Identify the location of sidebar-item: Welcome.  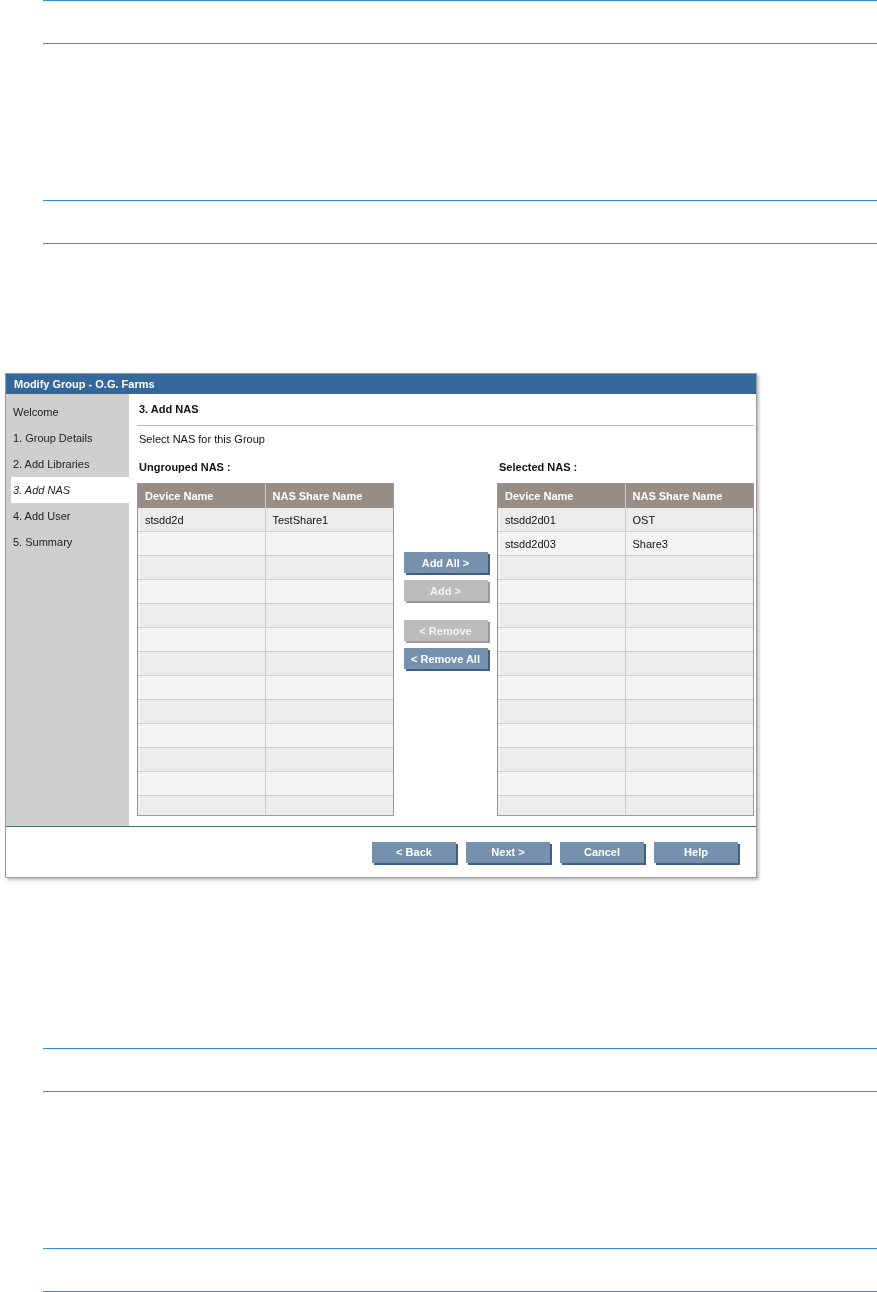
(67, 412).